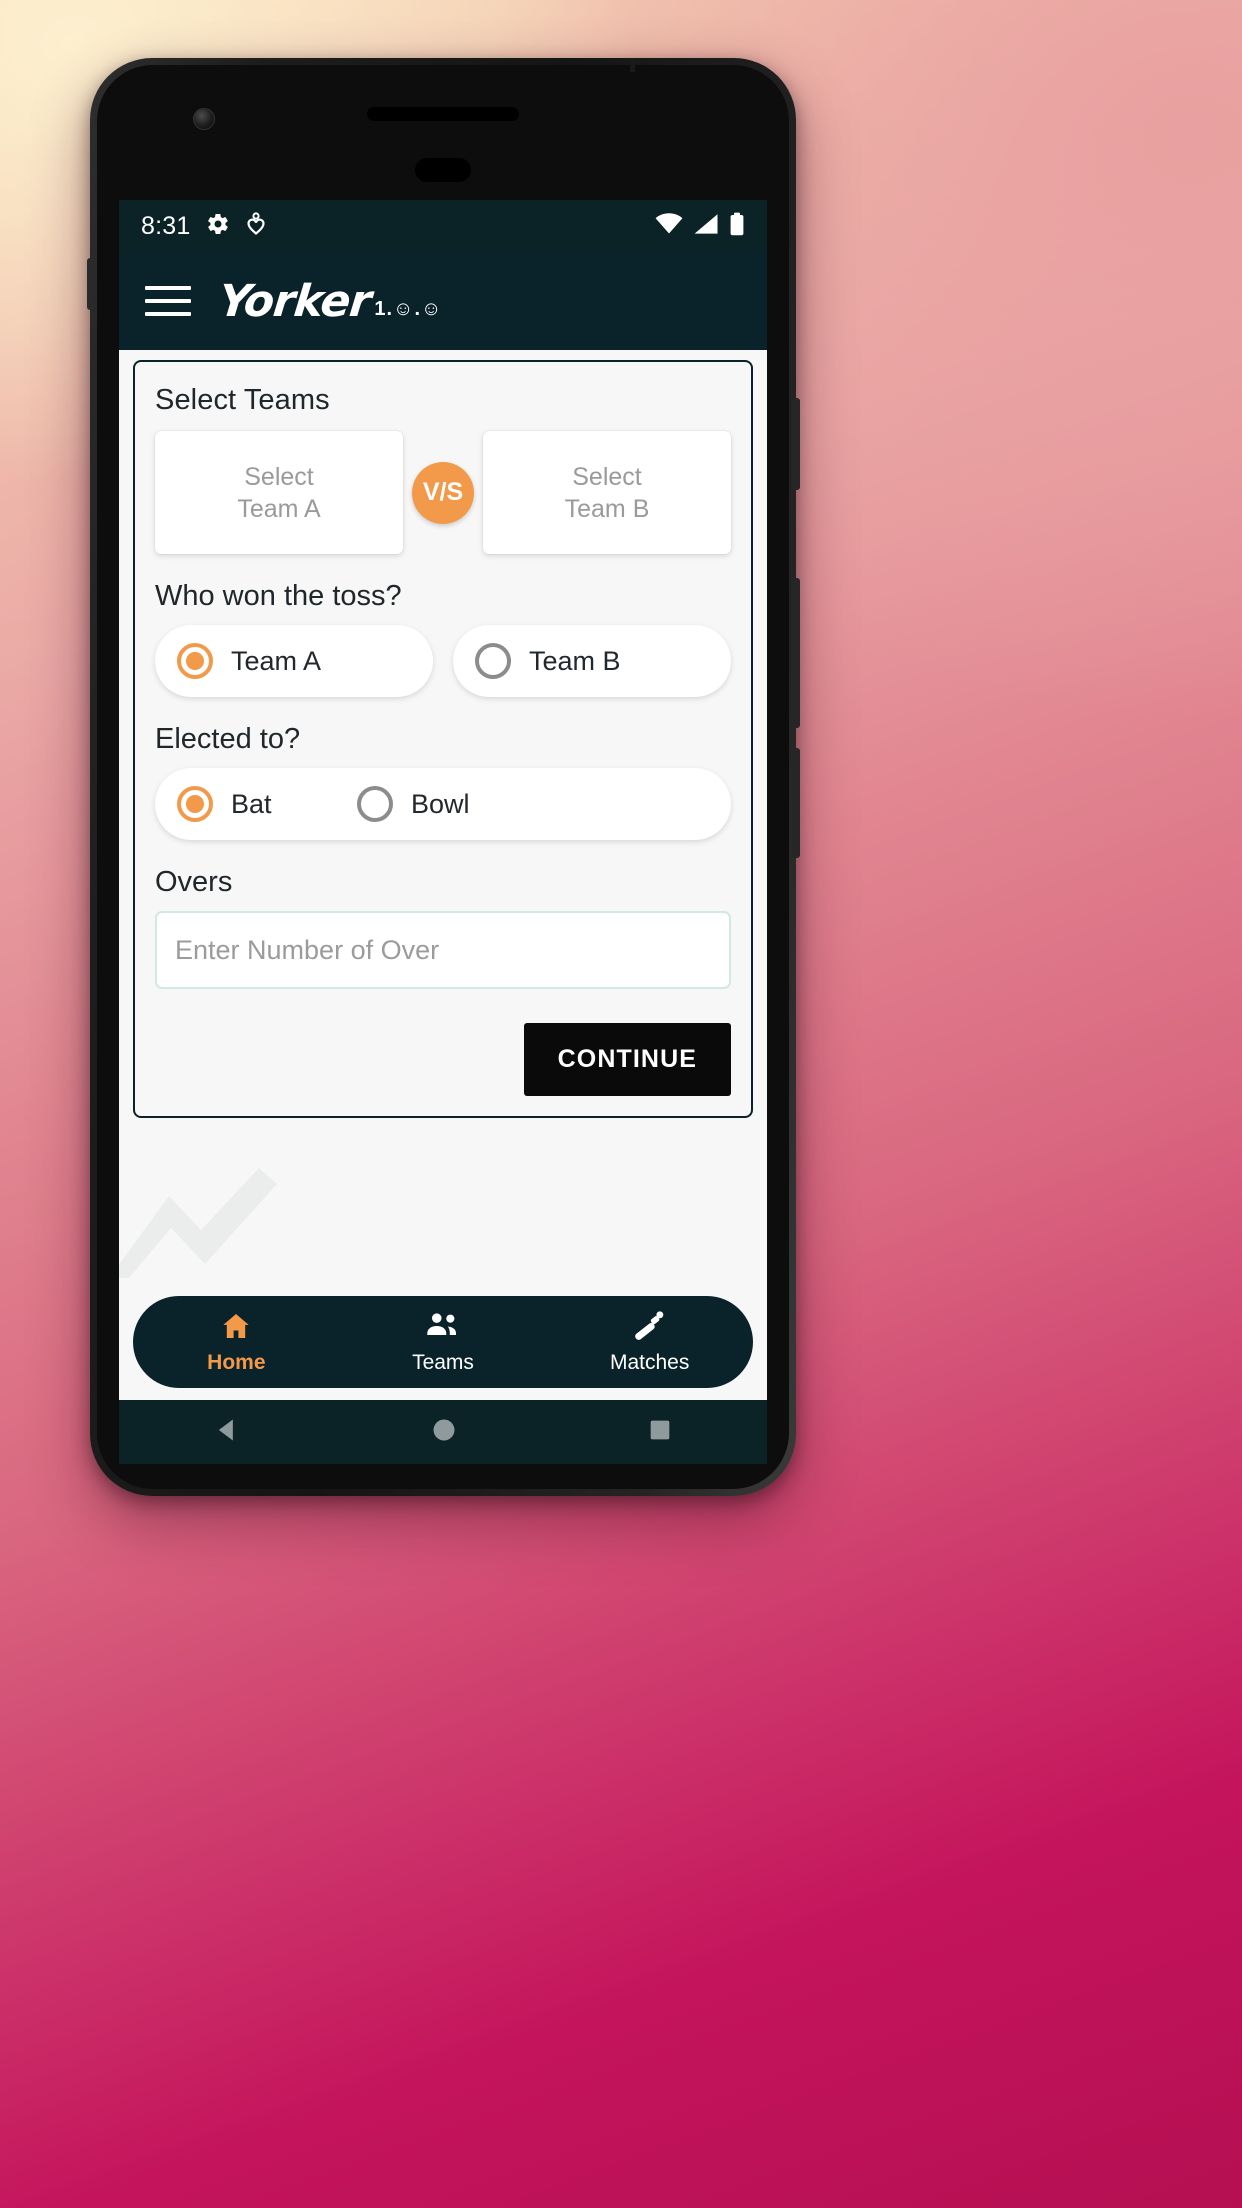  What do you see at coordinates (669, 226) in the screenshot?
I see `wifi-icon` at bounding box center [669, 226].